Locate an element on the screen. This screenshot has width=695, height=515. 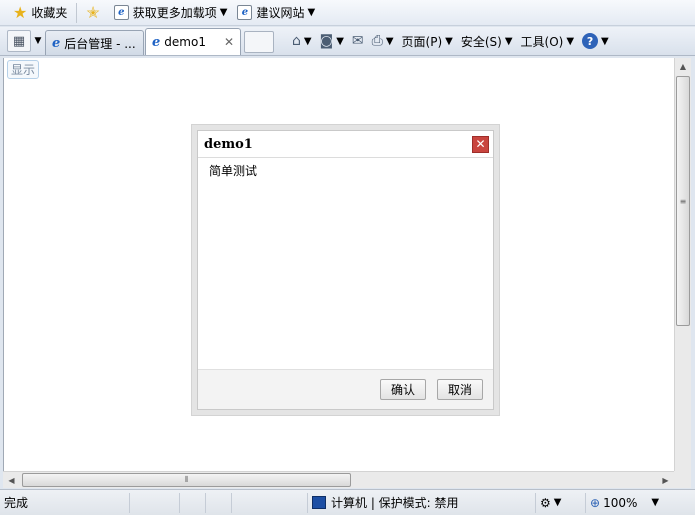
feeds-button: ◙ ▼ is located at coordinates (332, 41).